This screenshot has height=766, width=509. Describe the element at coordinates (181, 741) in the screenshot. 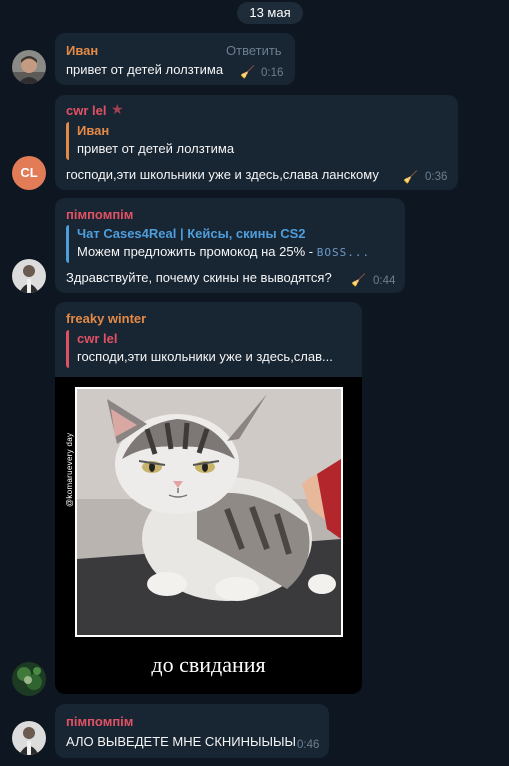

I see `message-text: АЛО ВЫВЕДЕТЕ МНЕ СКНИНЫЫЫЫ` at that location.